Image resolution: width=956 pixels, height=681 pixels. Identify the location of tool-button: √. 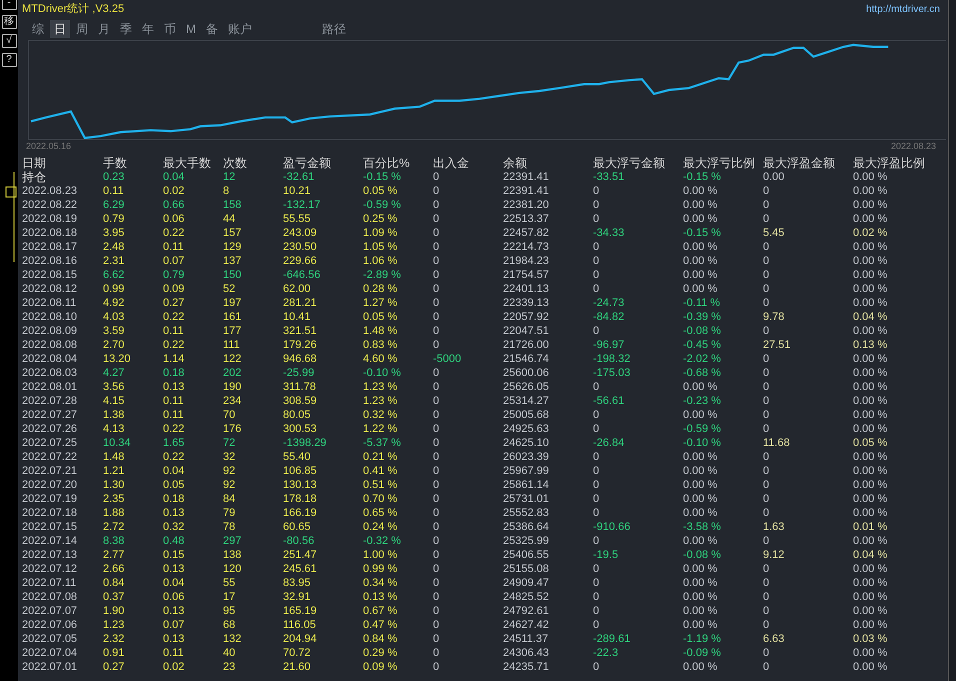
(9, 41).